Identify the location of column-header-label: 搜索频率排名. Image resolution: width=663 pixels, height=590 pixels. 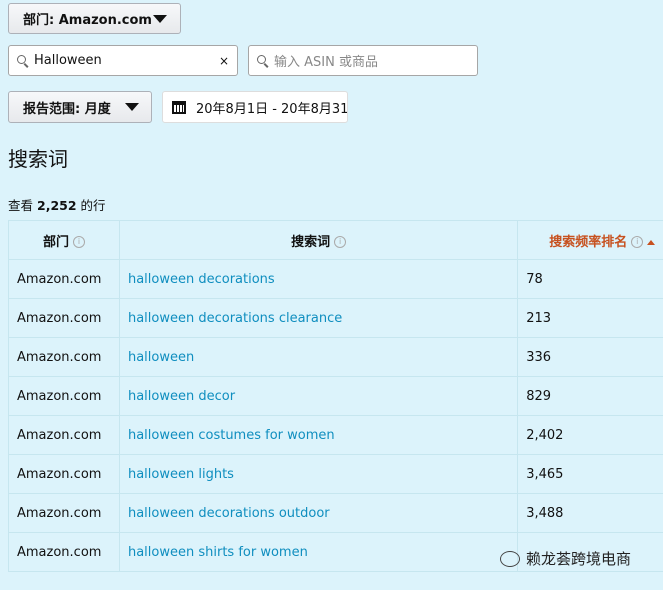
(588, 242).